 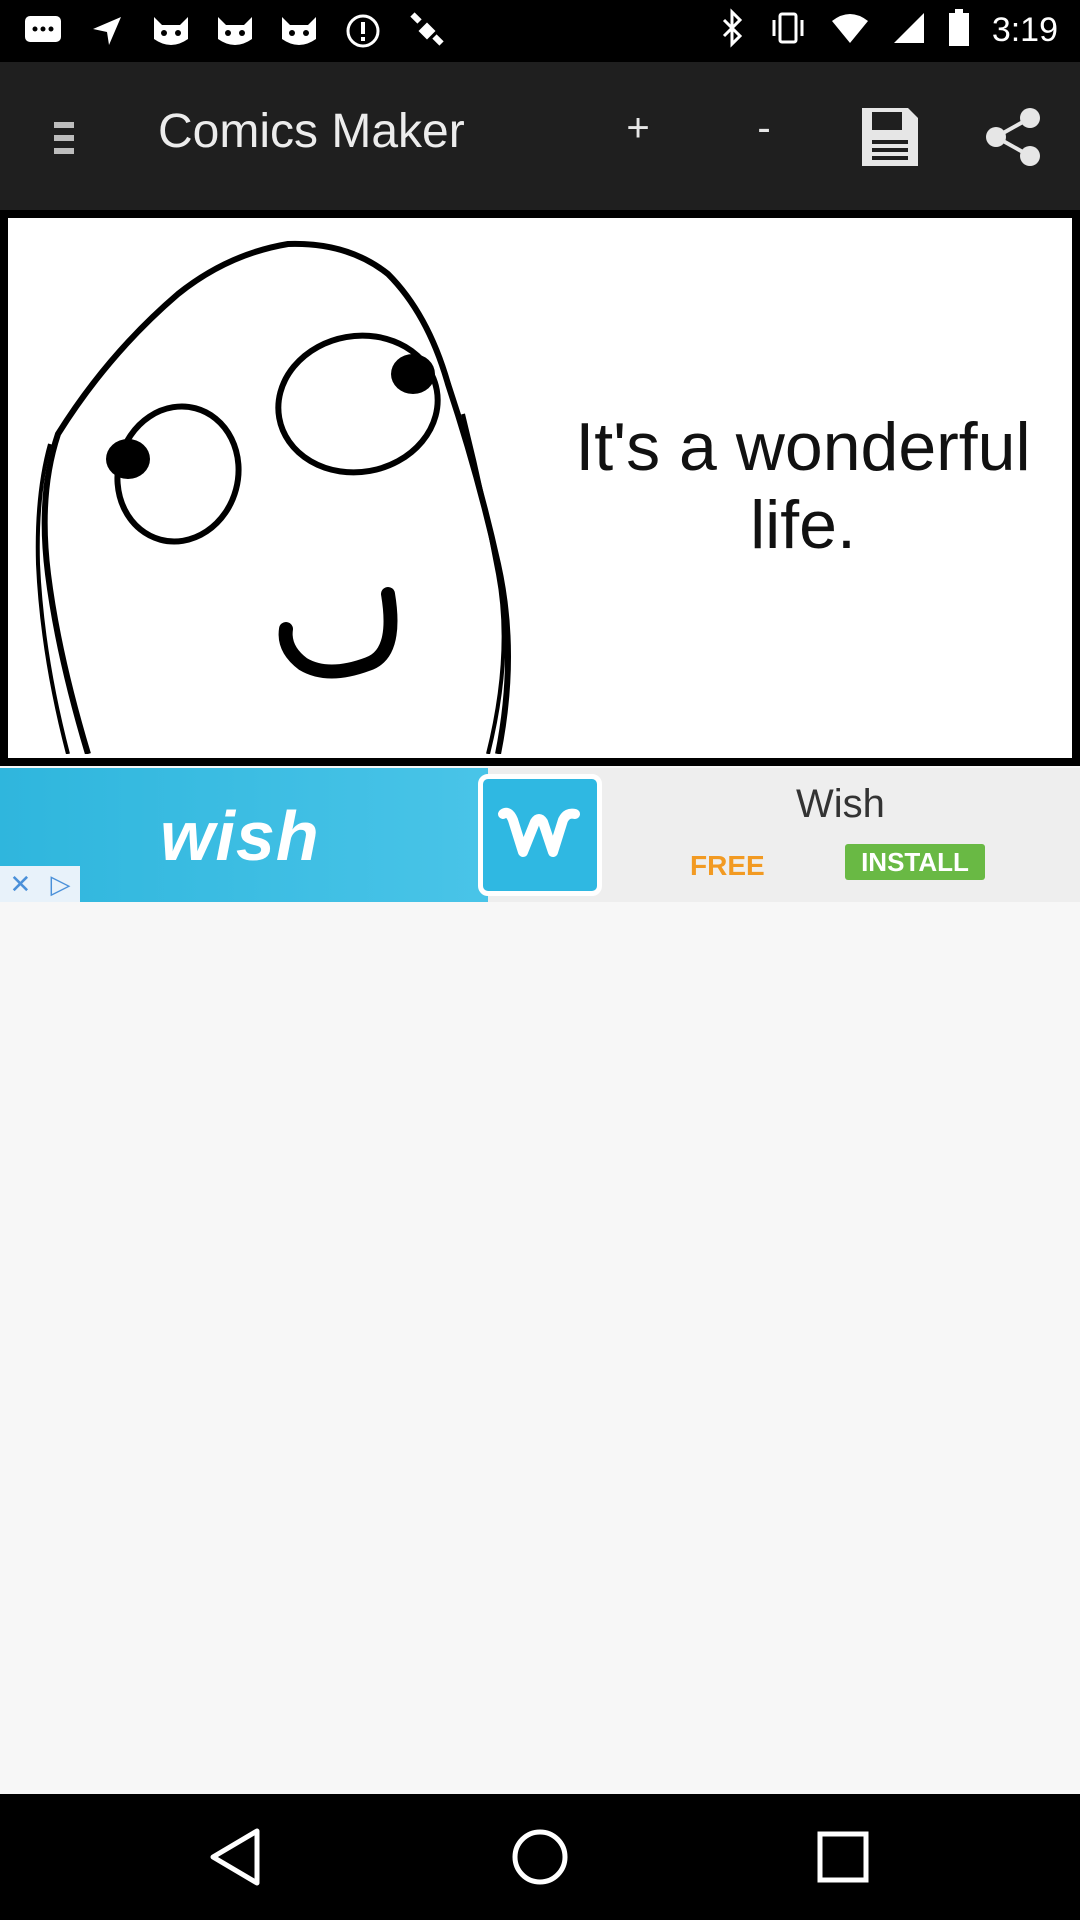 I want to click on status-bar: 3:19, so click(x=540, y=31).